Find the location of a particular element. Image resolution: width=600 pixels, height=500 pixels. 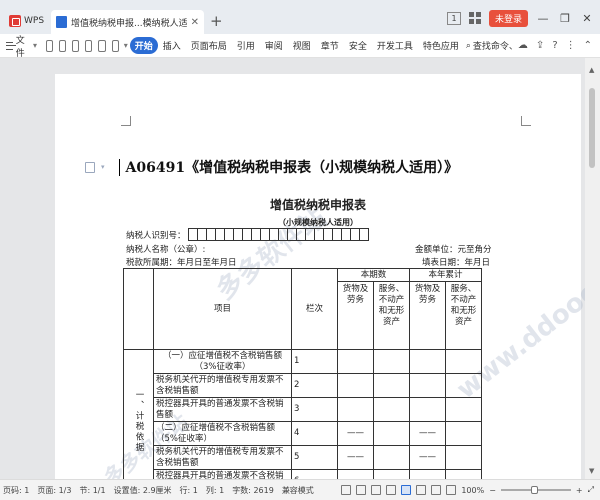

spellcheck-icon is located at coordinates (376, 490).